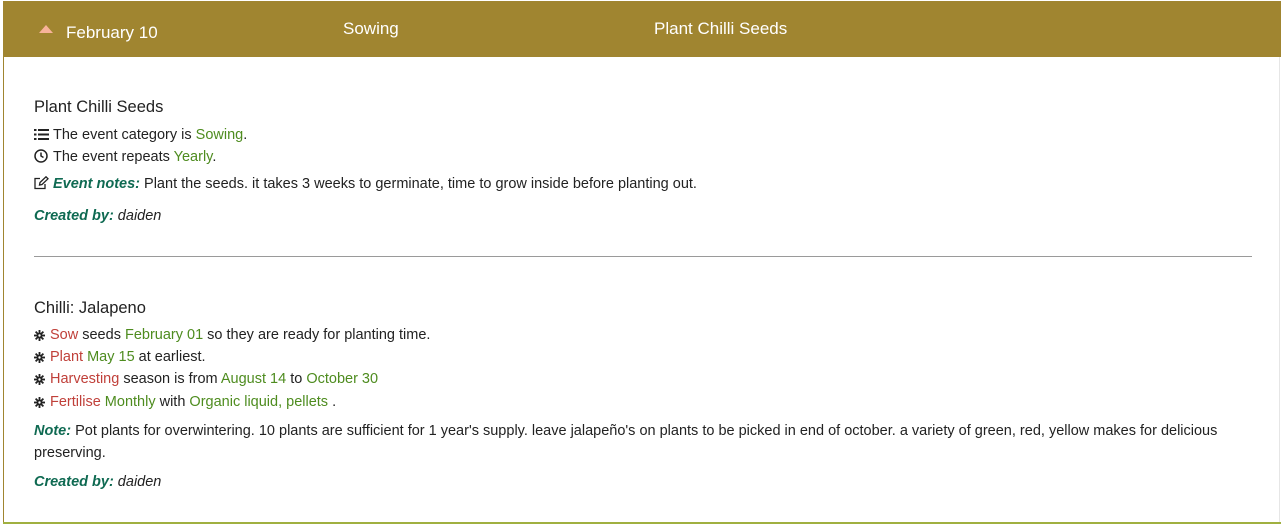 The width and height of the screenshot is (1281, 525). What do you see at coordinates (64, 335) in the screenshot?
I see `sow-label: Sow` at bounding box center [64, 335].